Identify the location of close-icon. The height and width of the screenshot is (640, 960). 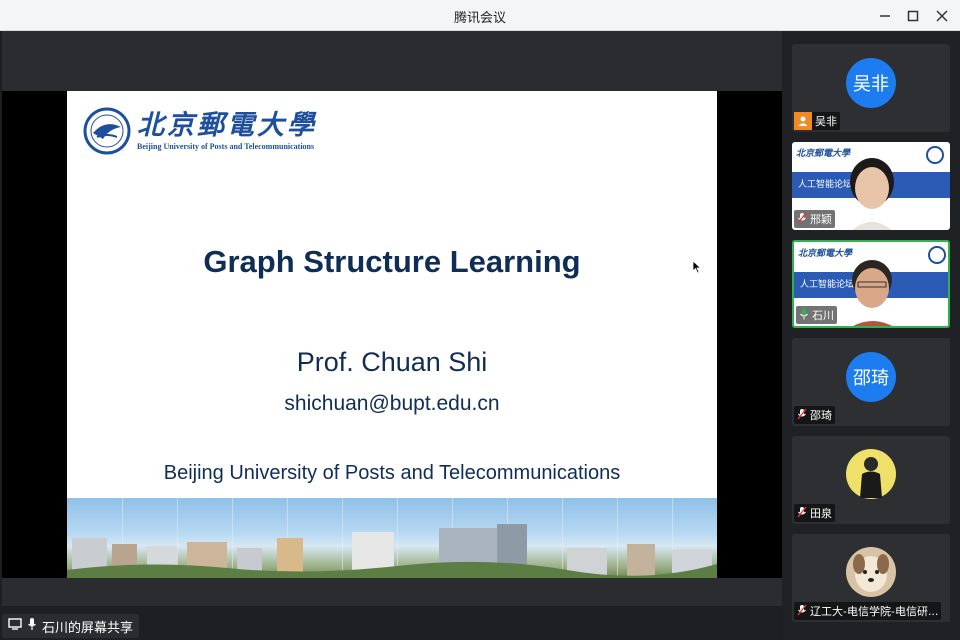
(942, 16).